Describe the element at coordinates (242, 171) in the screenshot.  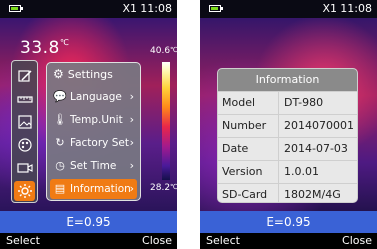
I see `info-label: Version` at that location.